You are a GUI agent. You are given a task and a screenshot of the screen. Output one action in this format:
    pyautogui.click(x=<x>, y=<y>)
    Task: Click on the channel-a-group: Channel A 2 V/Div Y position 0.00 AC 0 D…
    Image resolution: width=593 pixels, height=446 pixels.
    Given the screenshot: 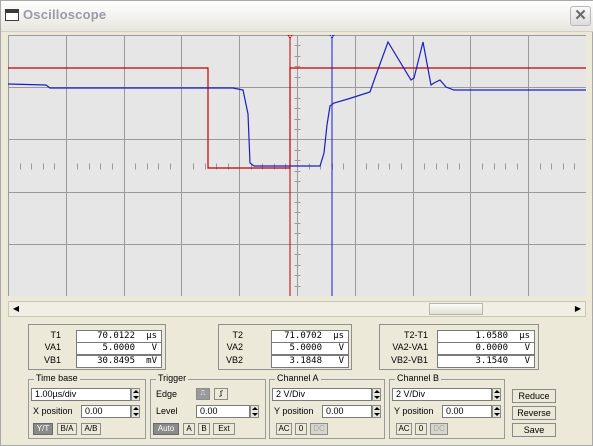 What is the action you would take?
    pyautogui.click(x=327, y=406)
    